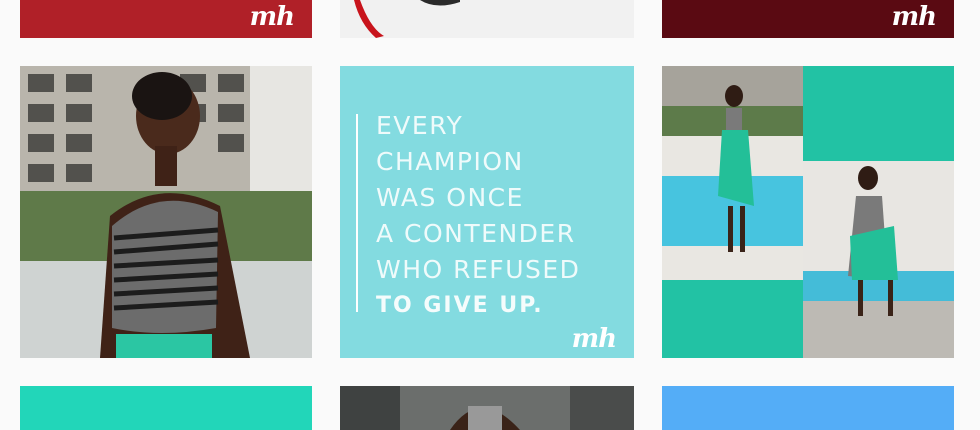 The height and width of the screenshot is (430, 980). Describe the element at coordinates (478, 269) in the screenshot. I see `quote-line: WHO REFUSED` at that location.